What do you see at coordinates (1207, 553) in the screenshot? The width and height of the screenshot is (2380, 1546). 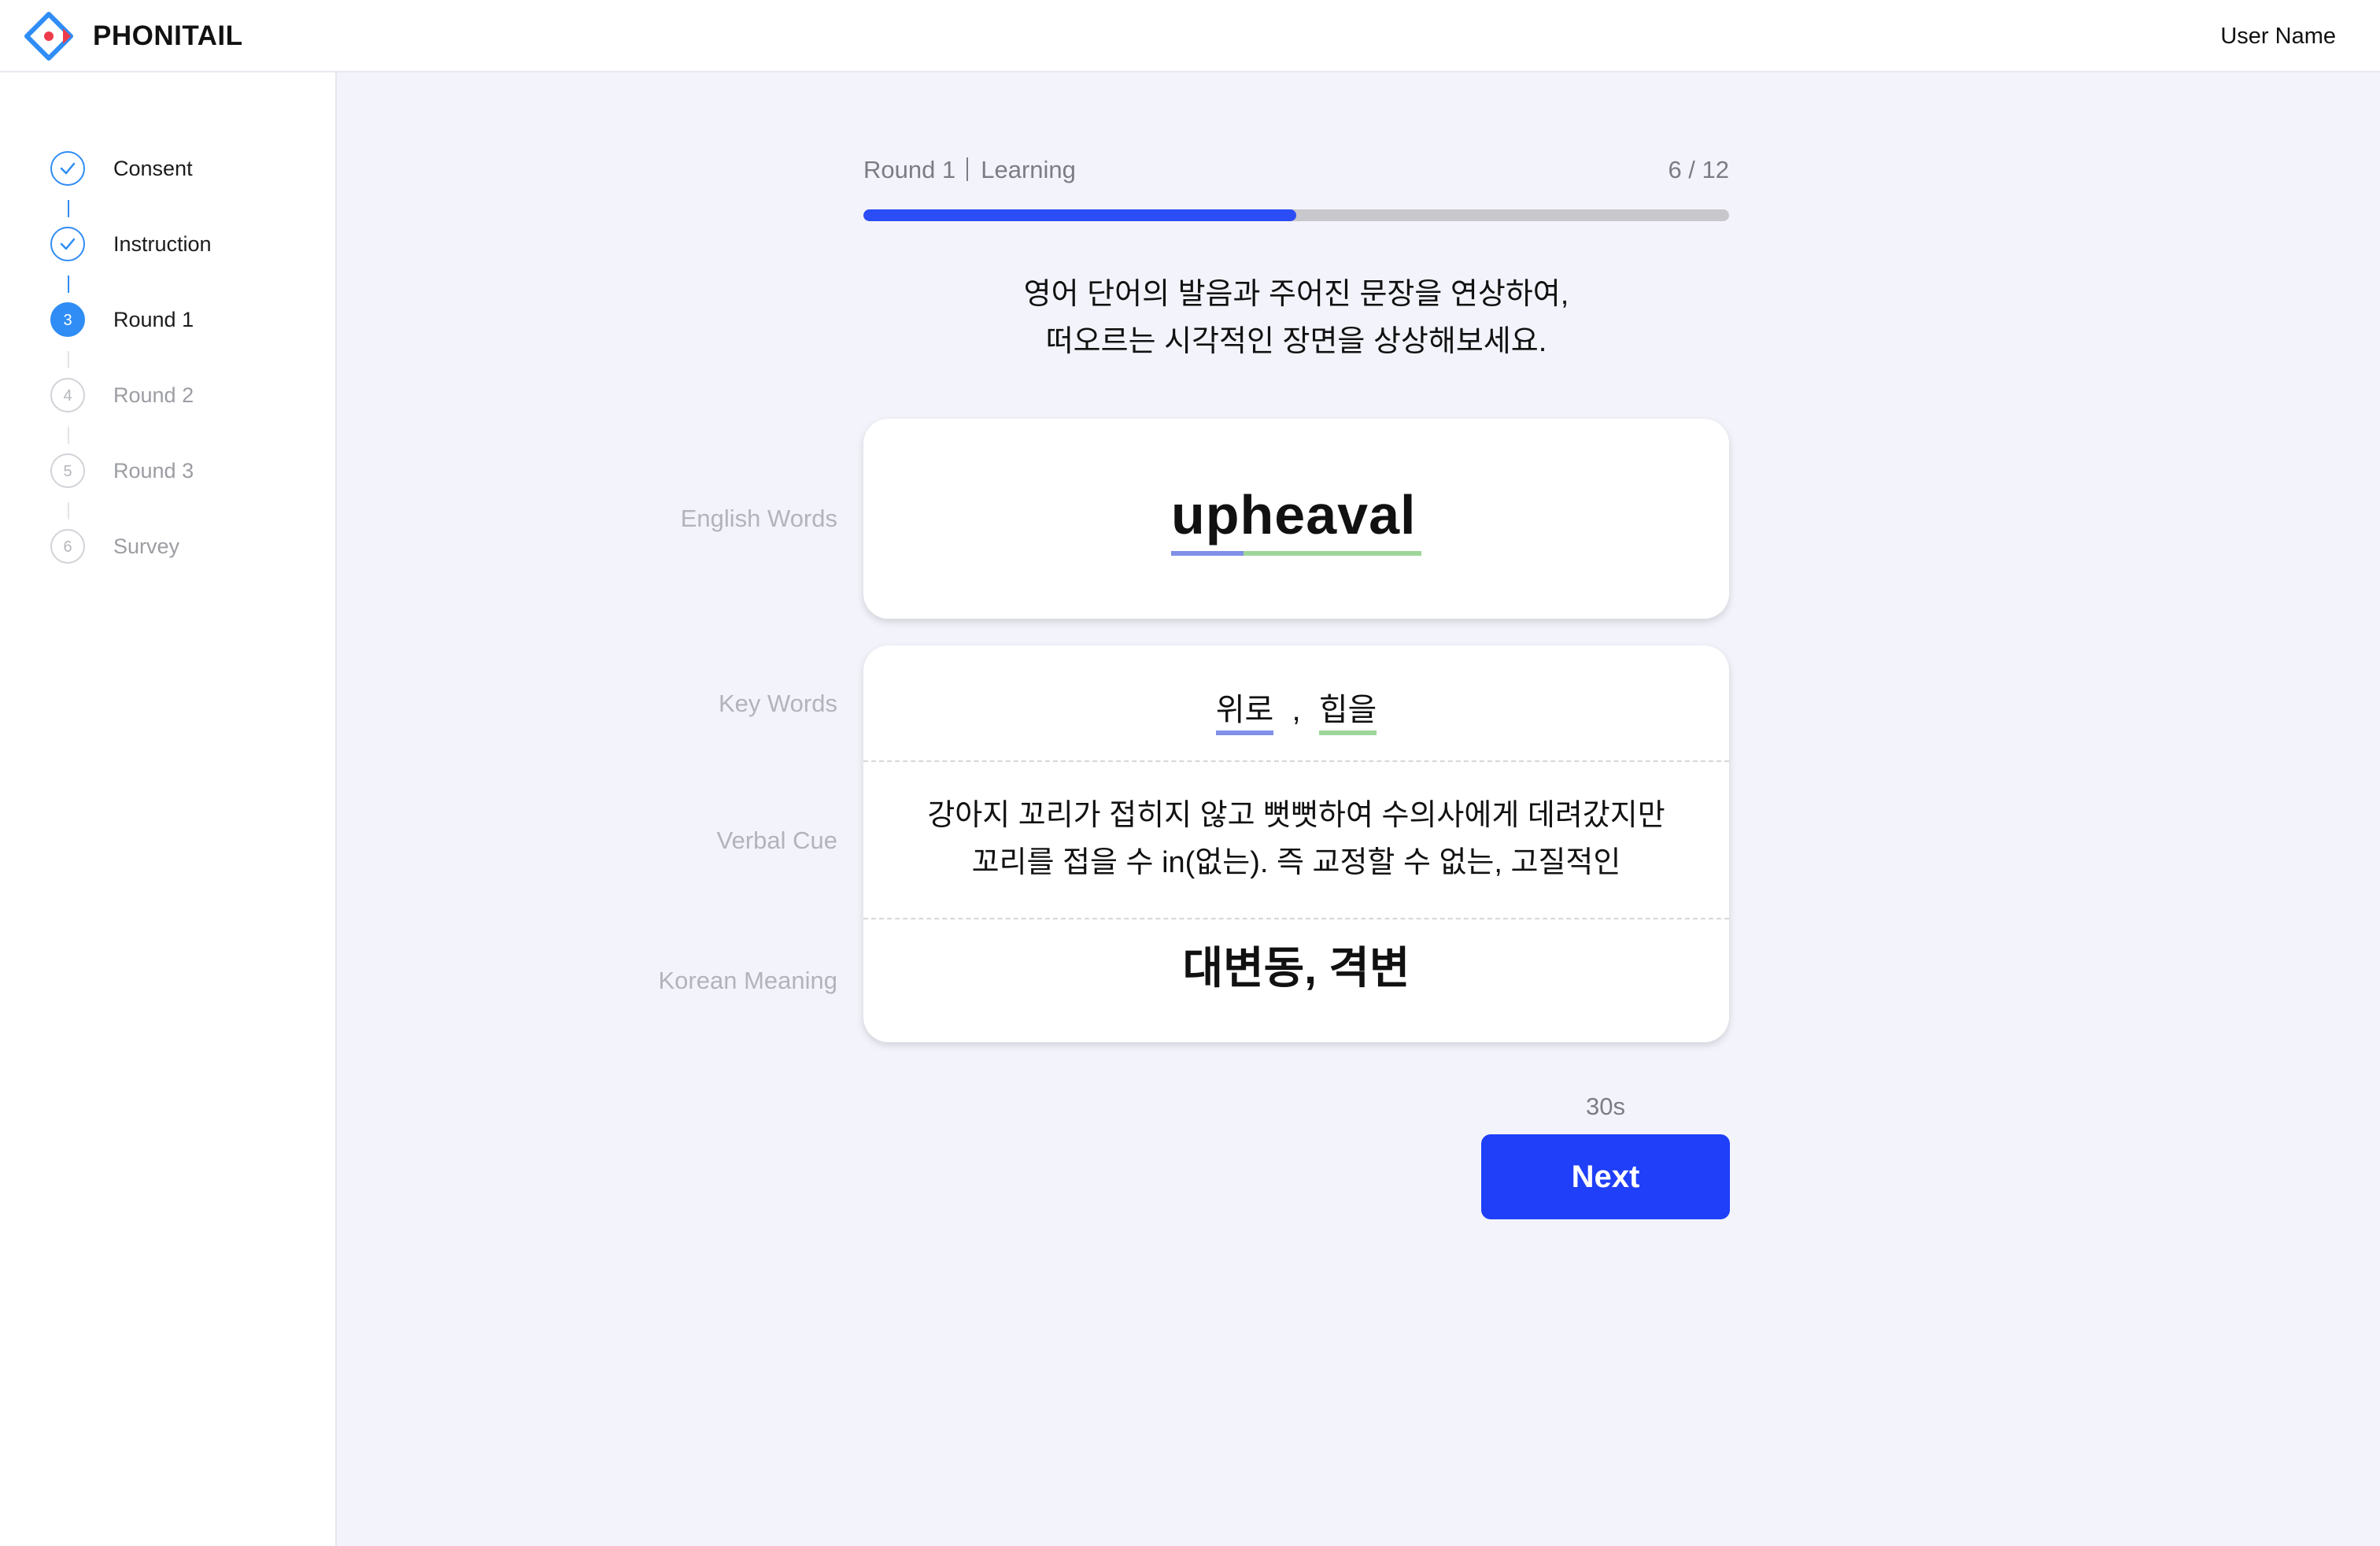 I see `word-underline-first` at bounding box center [1207, 553].